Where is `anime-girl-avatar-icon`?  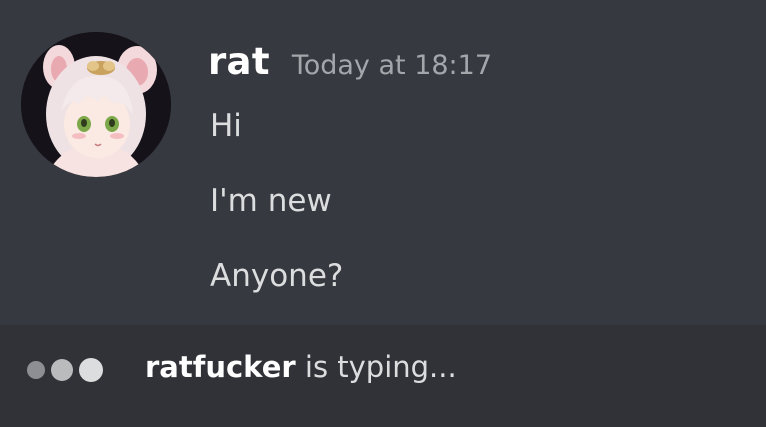
anime-girl-avatar-icon is located at coordinates (96, 104).